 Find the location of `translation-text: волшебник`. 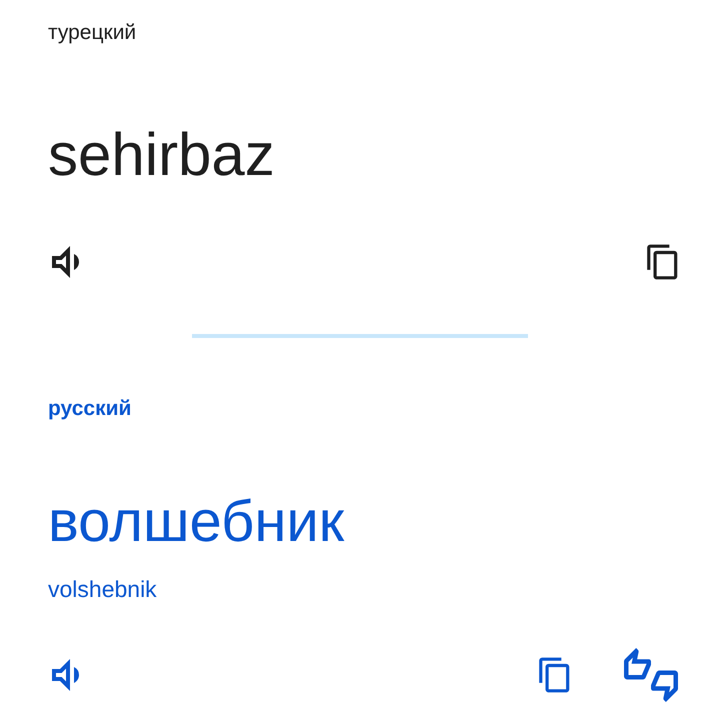

translation-text: волшебник is located at coordinates (196, 522).